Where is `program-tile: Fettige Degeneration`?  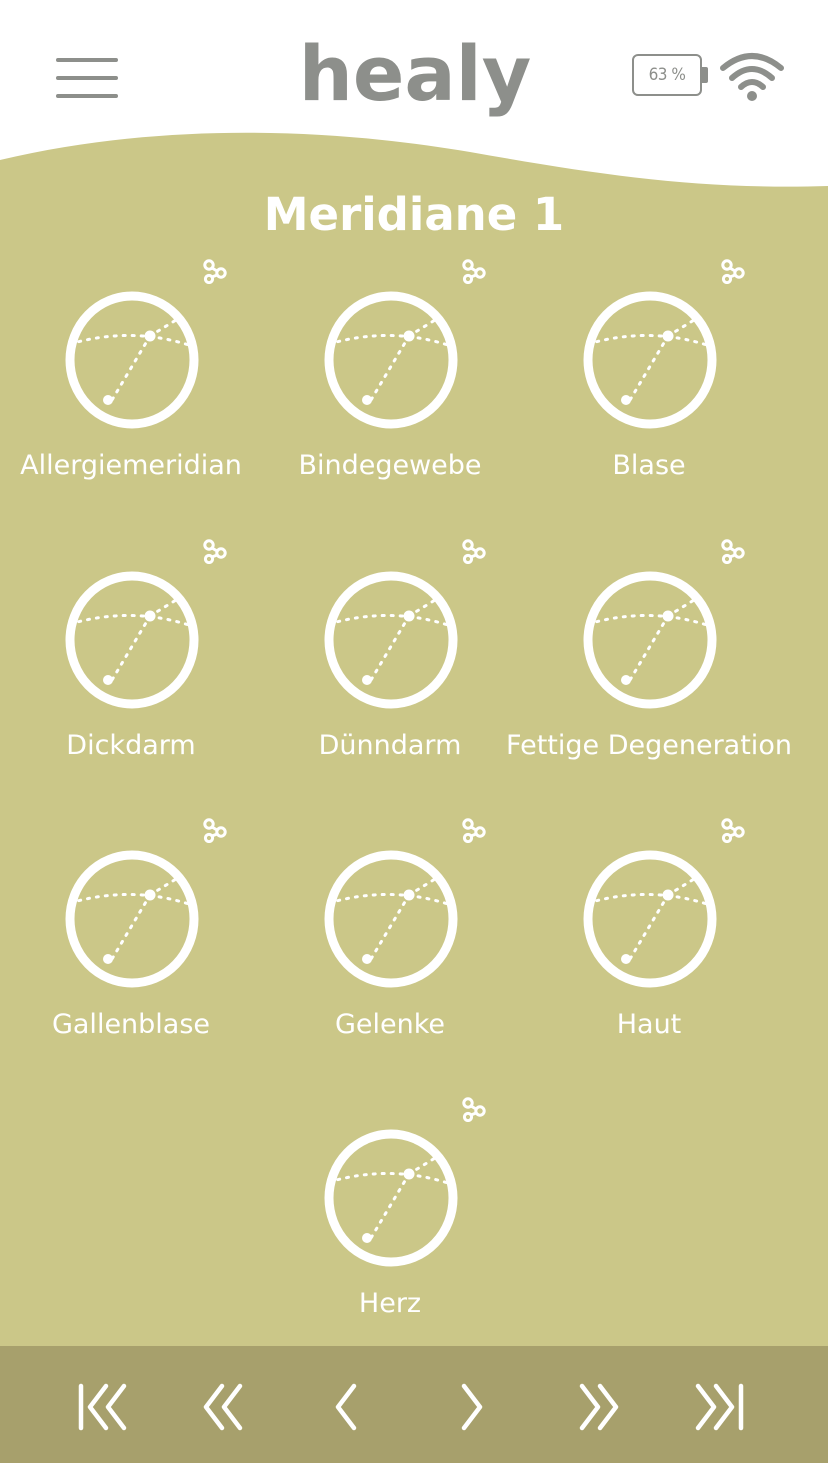 program-tile: Fettige Degeneration is located at coordinates (649, 663).